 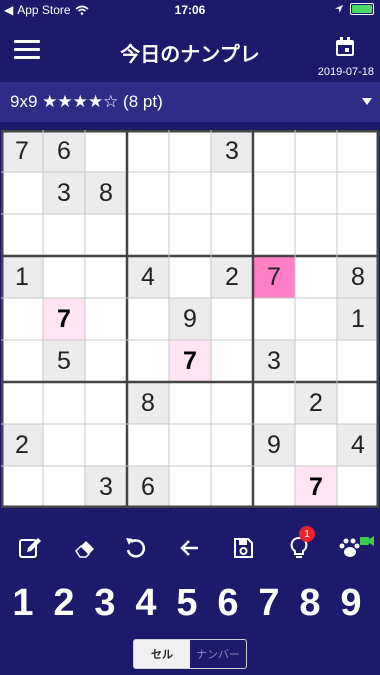 I want to click on difficulty-selector: 9x9 ★★★★☆ (8 pt), so click(x=190, y=102).